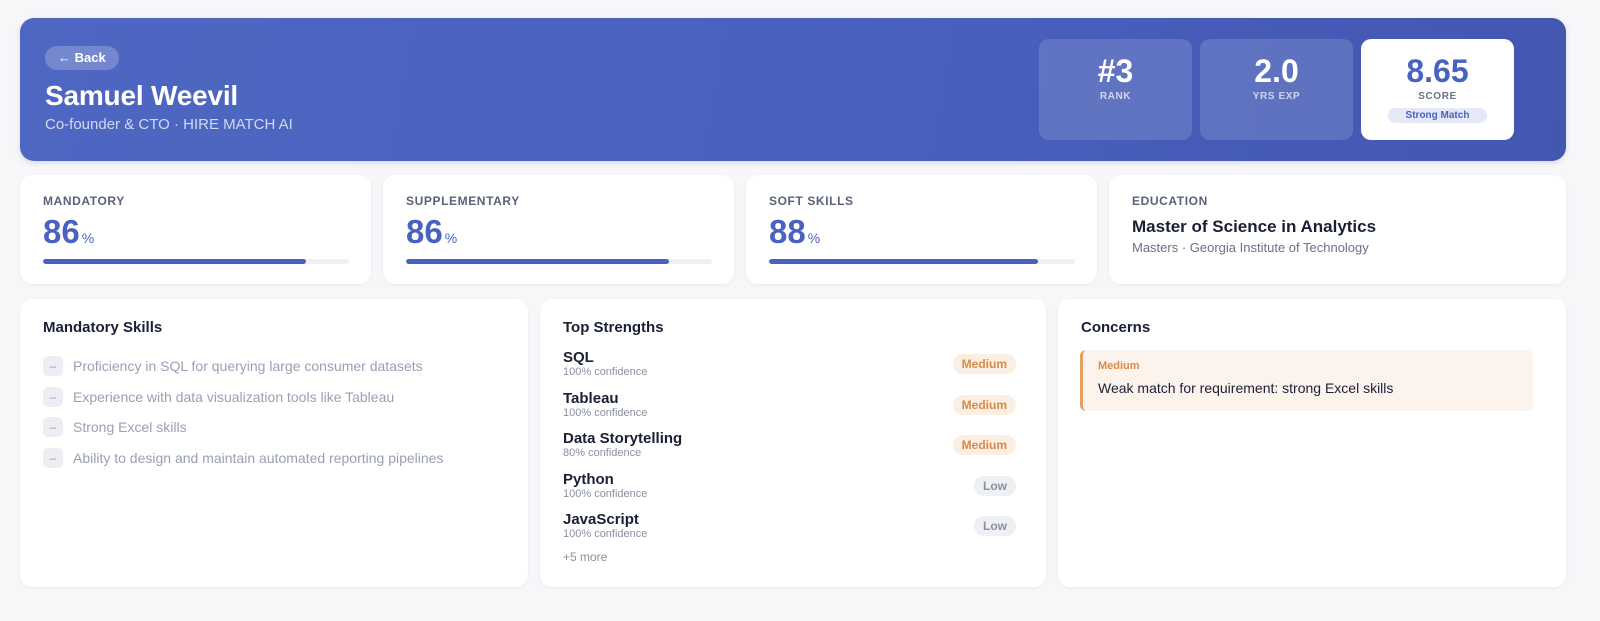 This screenshot has height=621, width=1600. What do you see at coordinates (103, 327) in the screenshot?
I see `section-title: Mandatory Skills` at bounding box center [103, 327].